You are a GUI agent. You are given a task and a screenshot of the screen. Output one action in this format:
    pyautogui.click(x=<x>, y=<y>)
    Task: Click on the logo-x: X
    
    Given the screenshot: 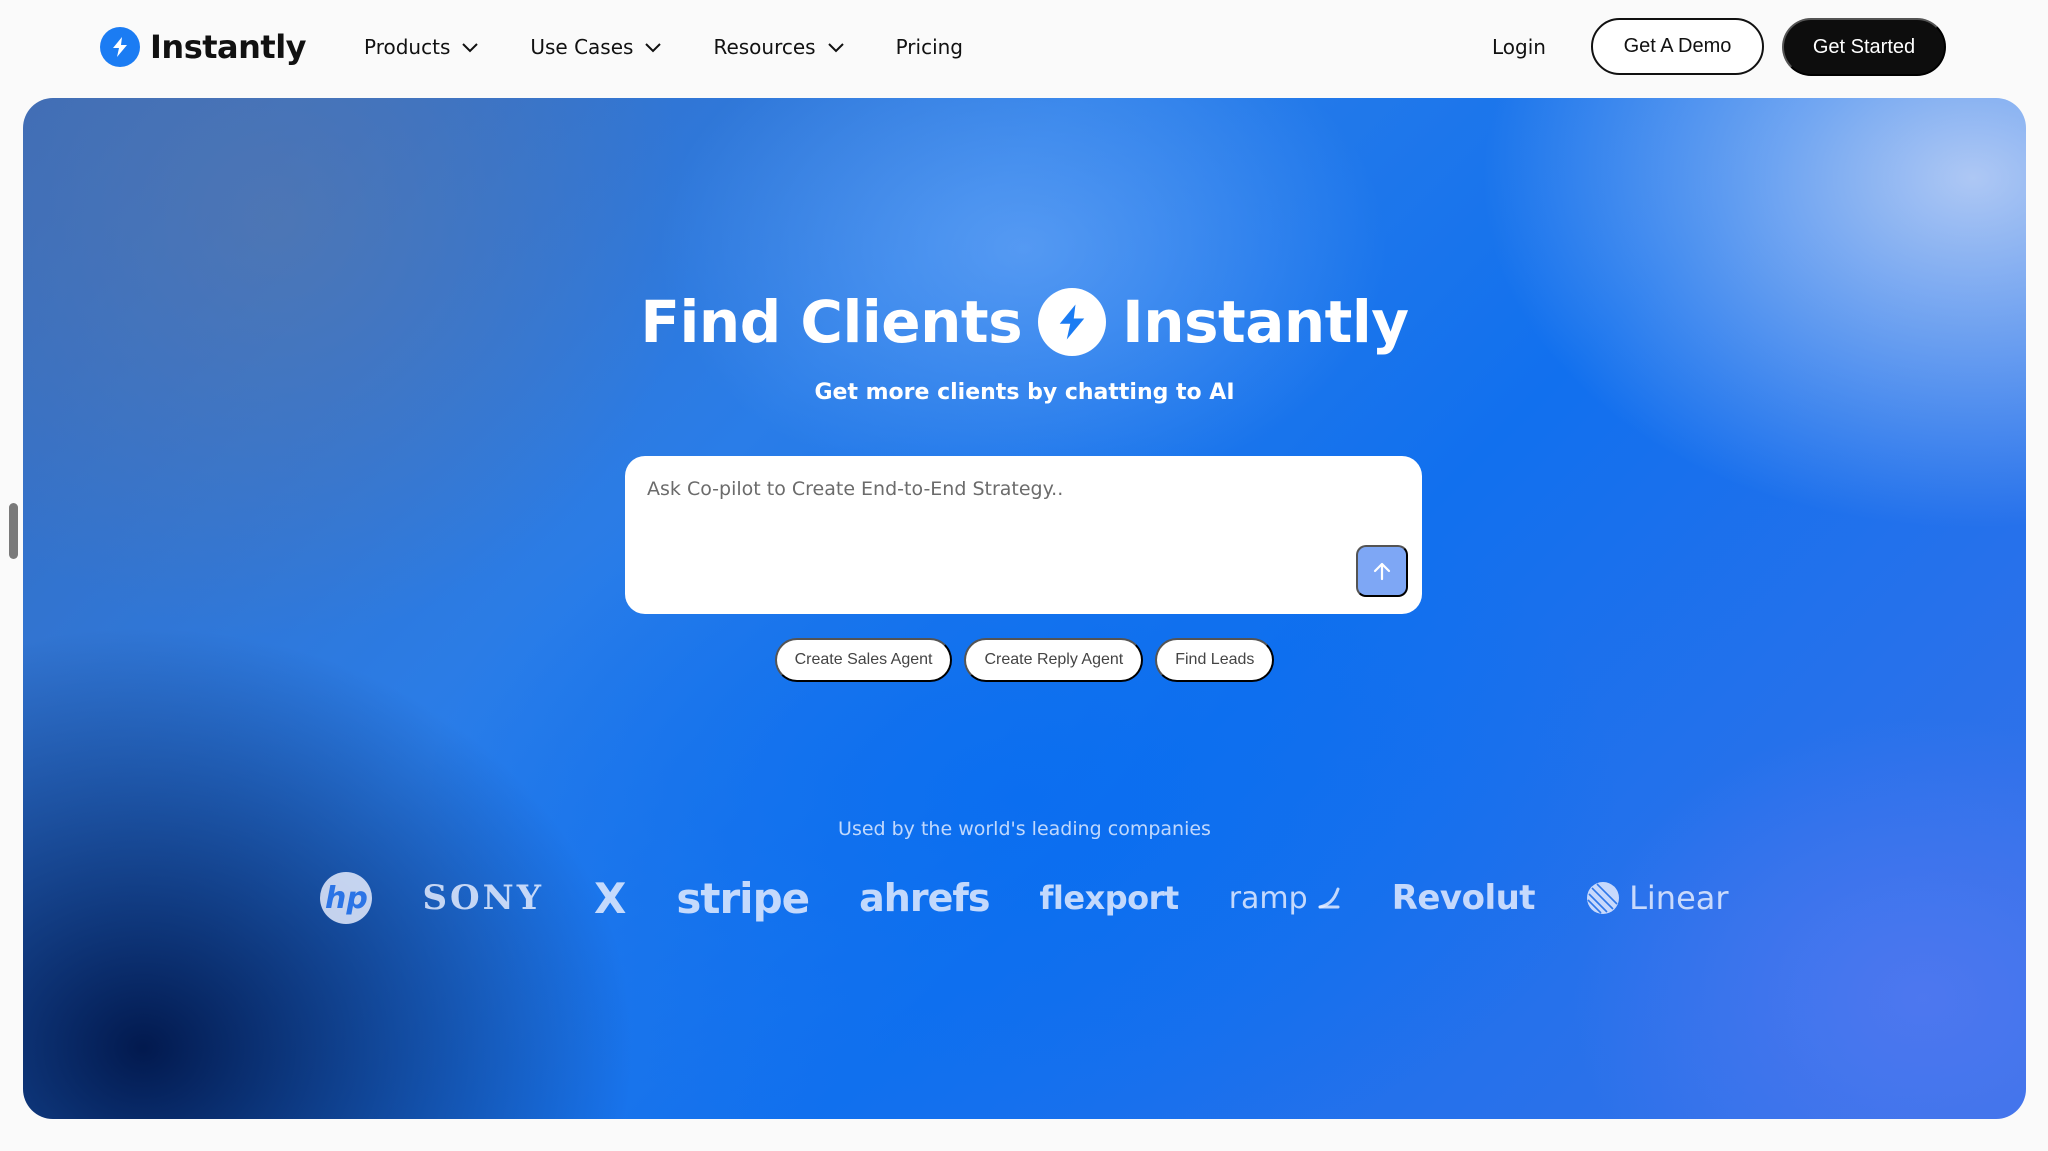 What is the action you would take?
    pyautogui.click(x=610, y=898)
    